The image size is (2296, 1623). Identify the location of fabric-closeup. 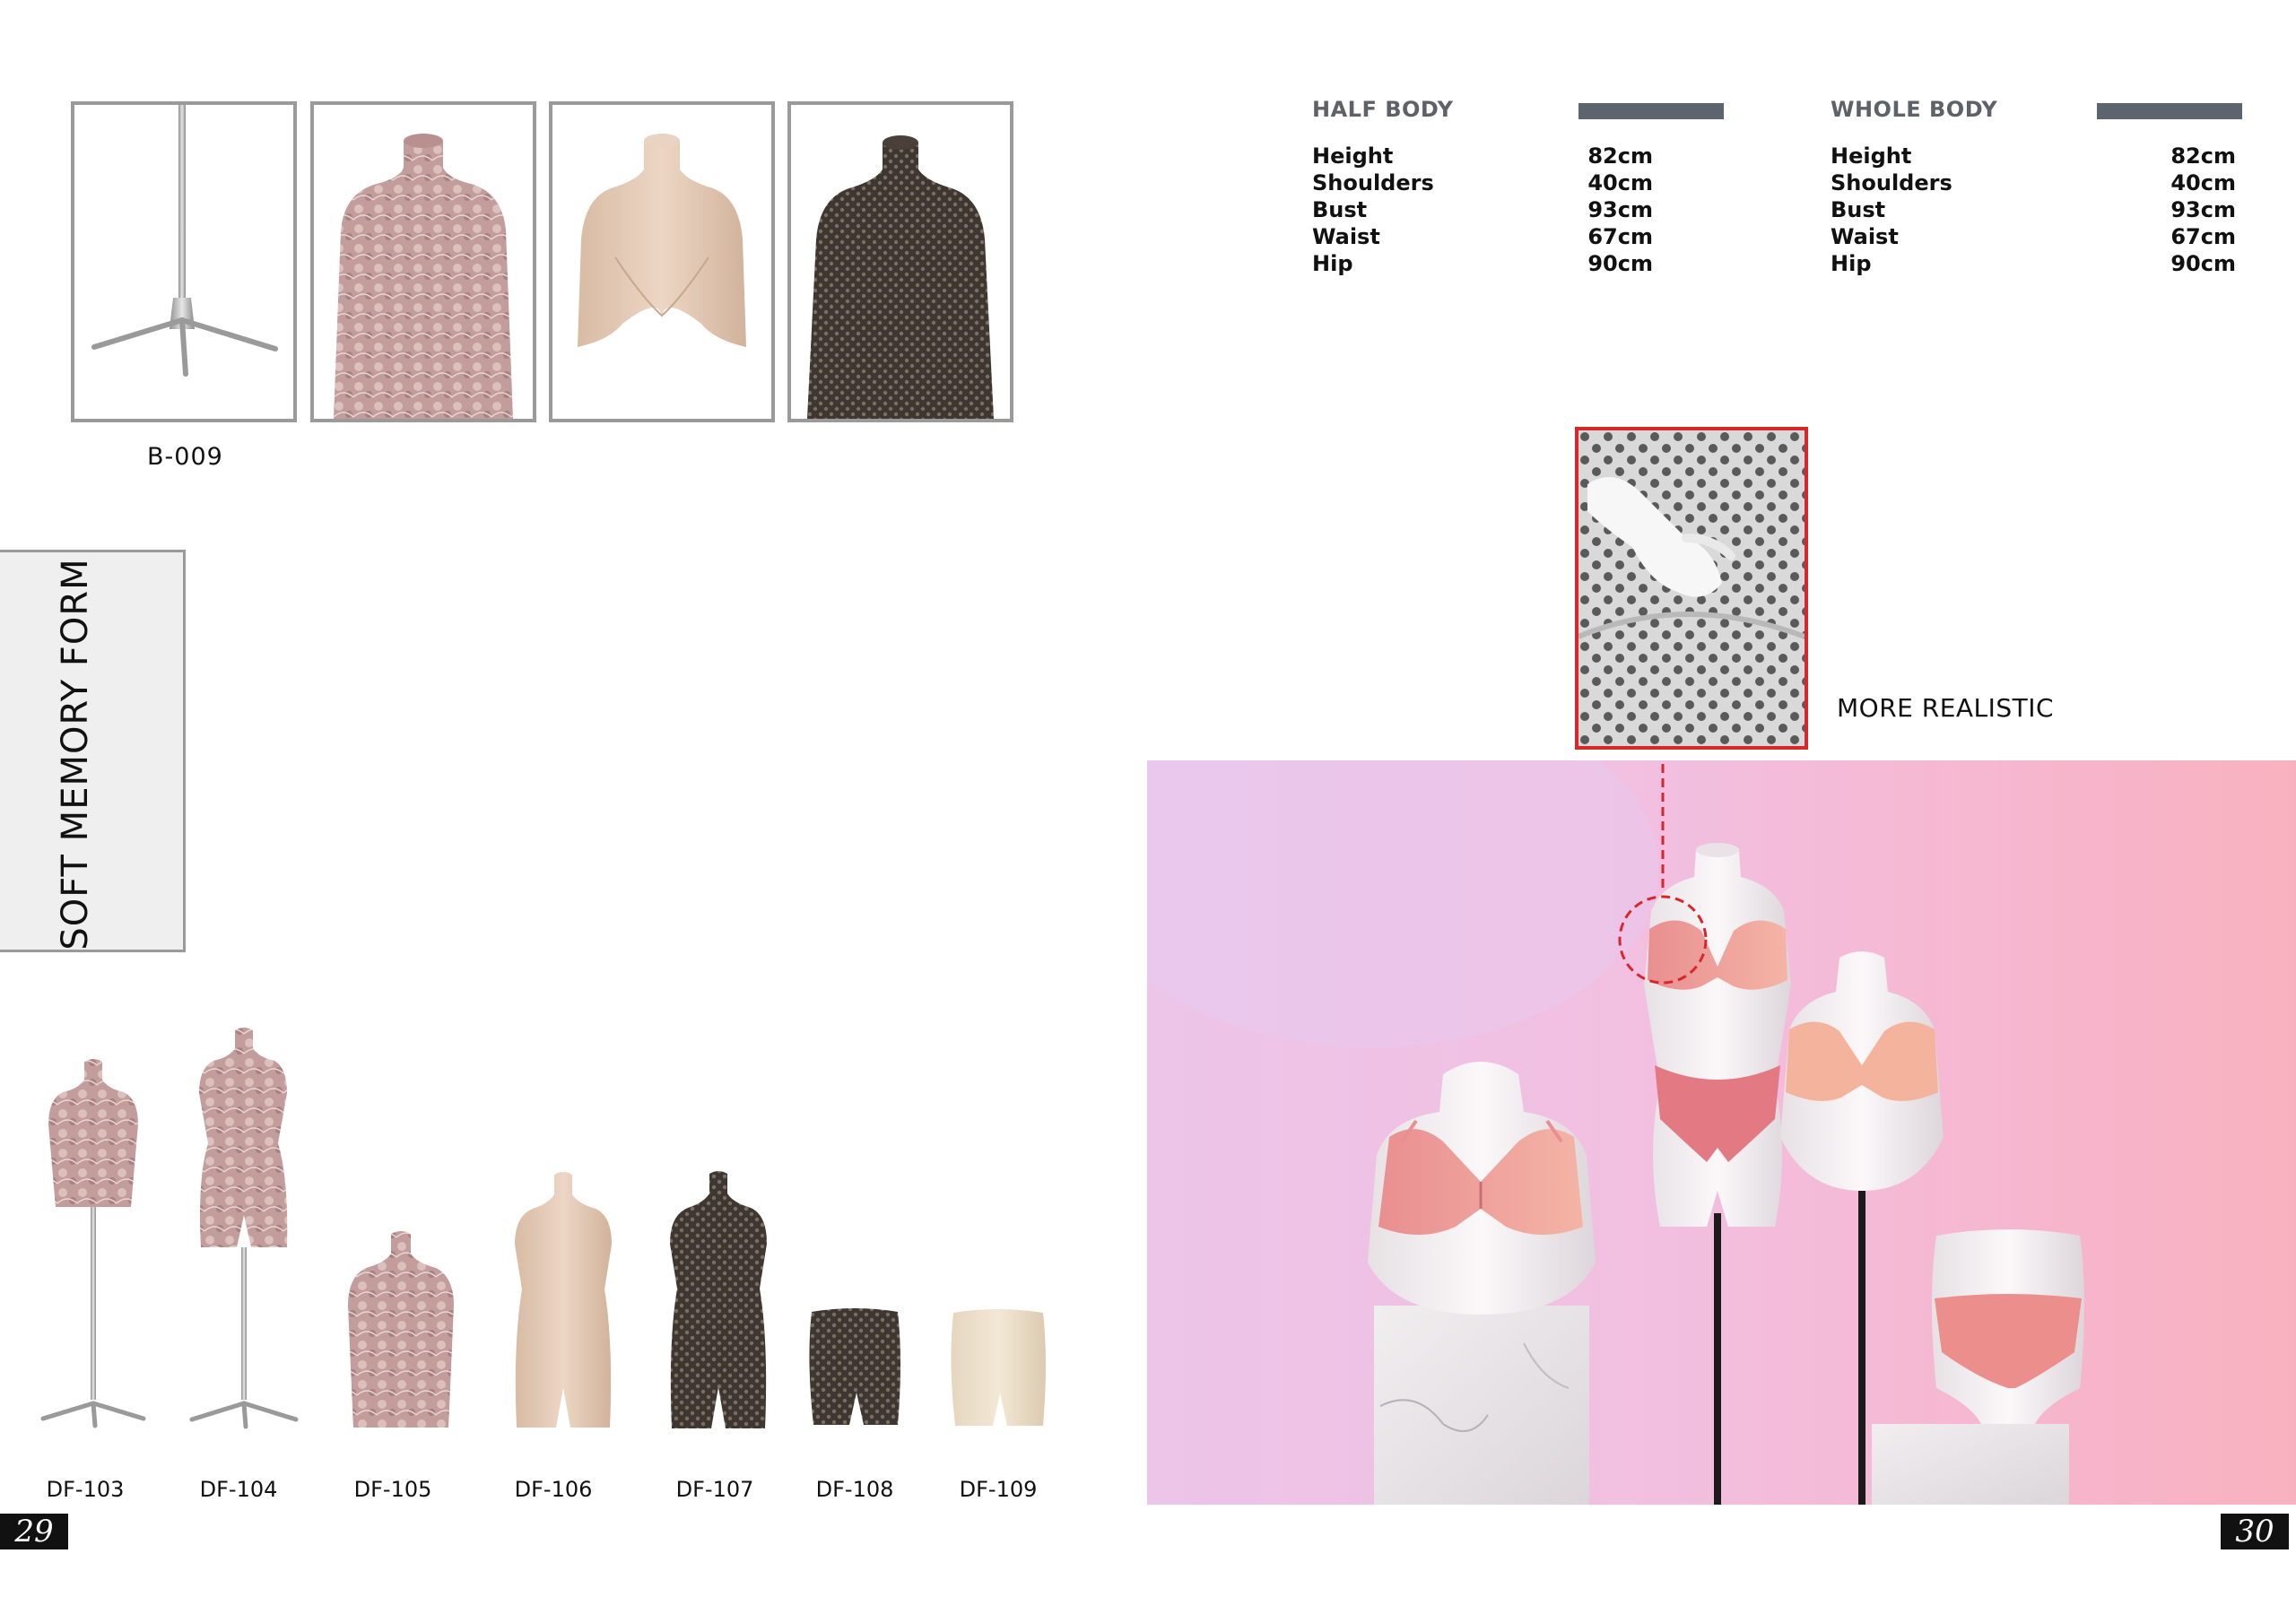
(1691, 588).